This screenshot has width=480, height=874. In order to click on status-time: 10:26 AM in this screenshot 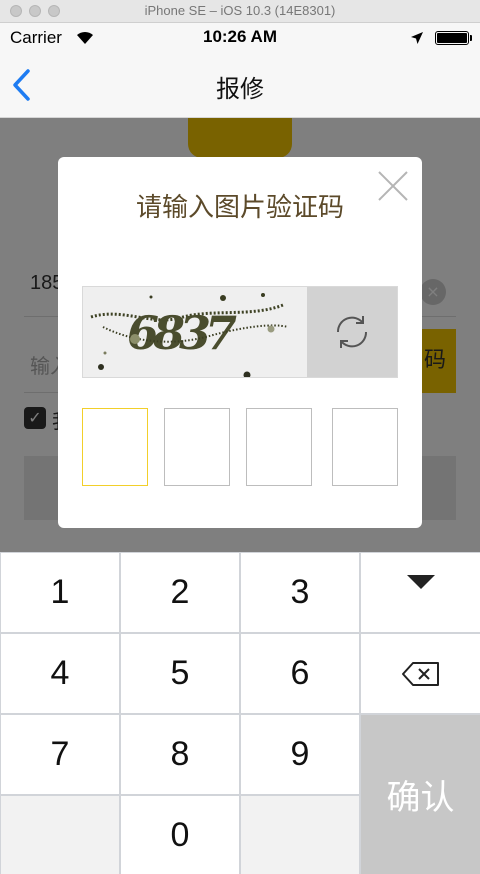, I will do `click(239, 36)`.